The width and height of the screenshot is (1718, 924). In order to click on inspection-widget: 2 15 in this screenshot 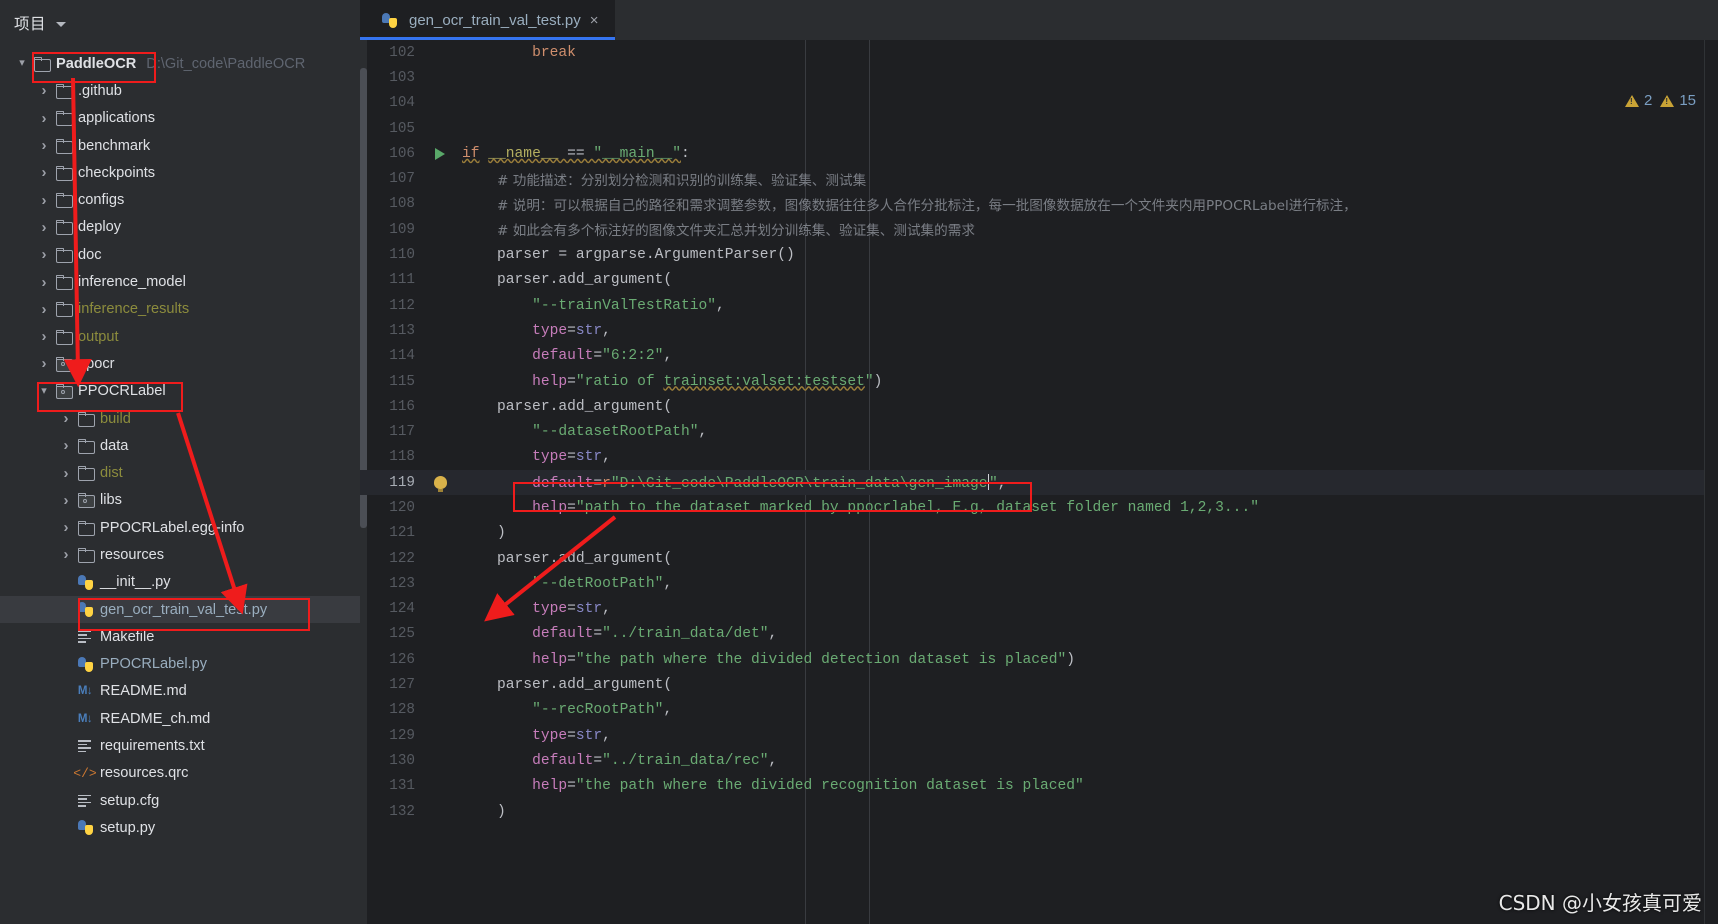, I will do `click(1660, 100)`.